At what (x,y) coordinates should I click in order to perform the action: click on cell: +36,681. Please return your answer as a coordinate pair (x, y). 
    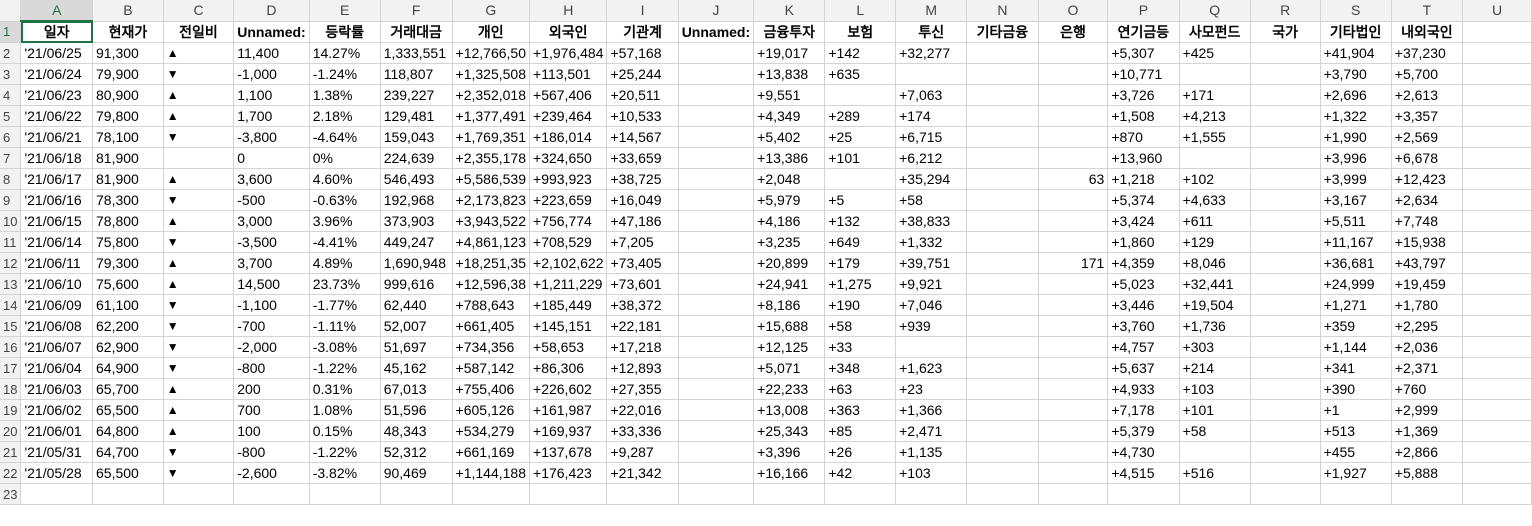
    Looking at the image, I should click on (1356, 263).